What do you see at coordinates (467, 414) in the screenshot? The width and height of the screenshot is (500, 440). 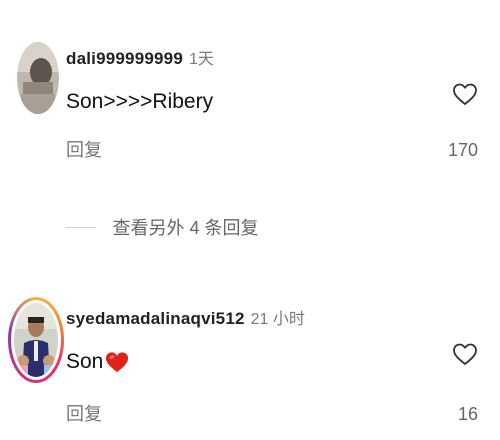 I see `like-count: 16` at bounding box center [467, 414].